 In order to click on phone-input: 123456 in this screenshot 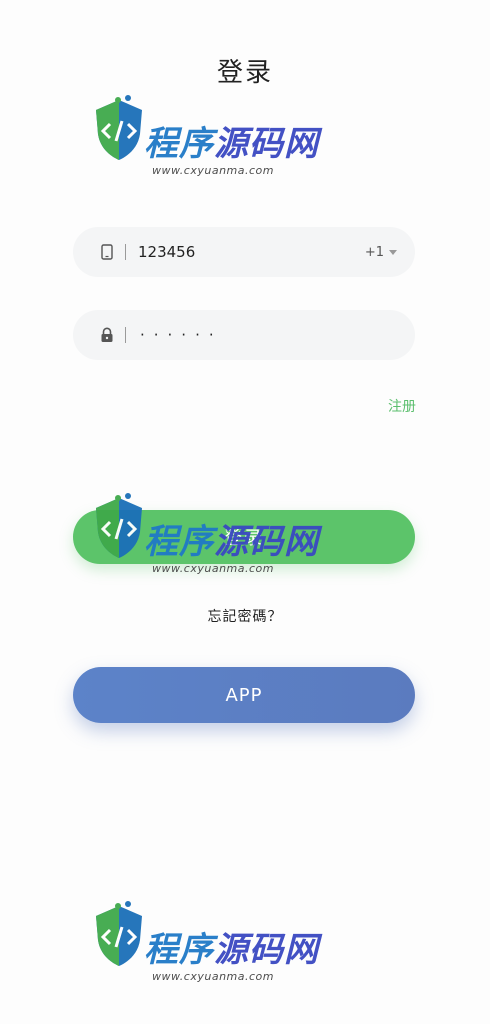, I will do `click(251, 252)`.